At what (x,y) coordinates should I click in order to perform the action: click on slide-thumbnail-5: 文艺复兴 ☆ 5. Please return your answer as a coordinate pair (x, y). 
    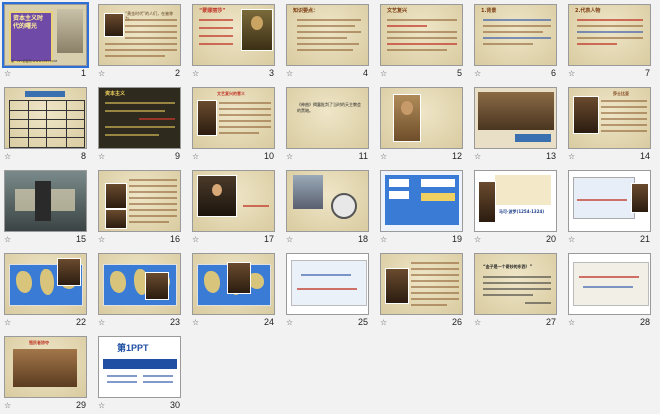
    Looking at the image, I should click on (421, 42).